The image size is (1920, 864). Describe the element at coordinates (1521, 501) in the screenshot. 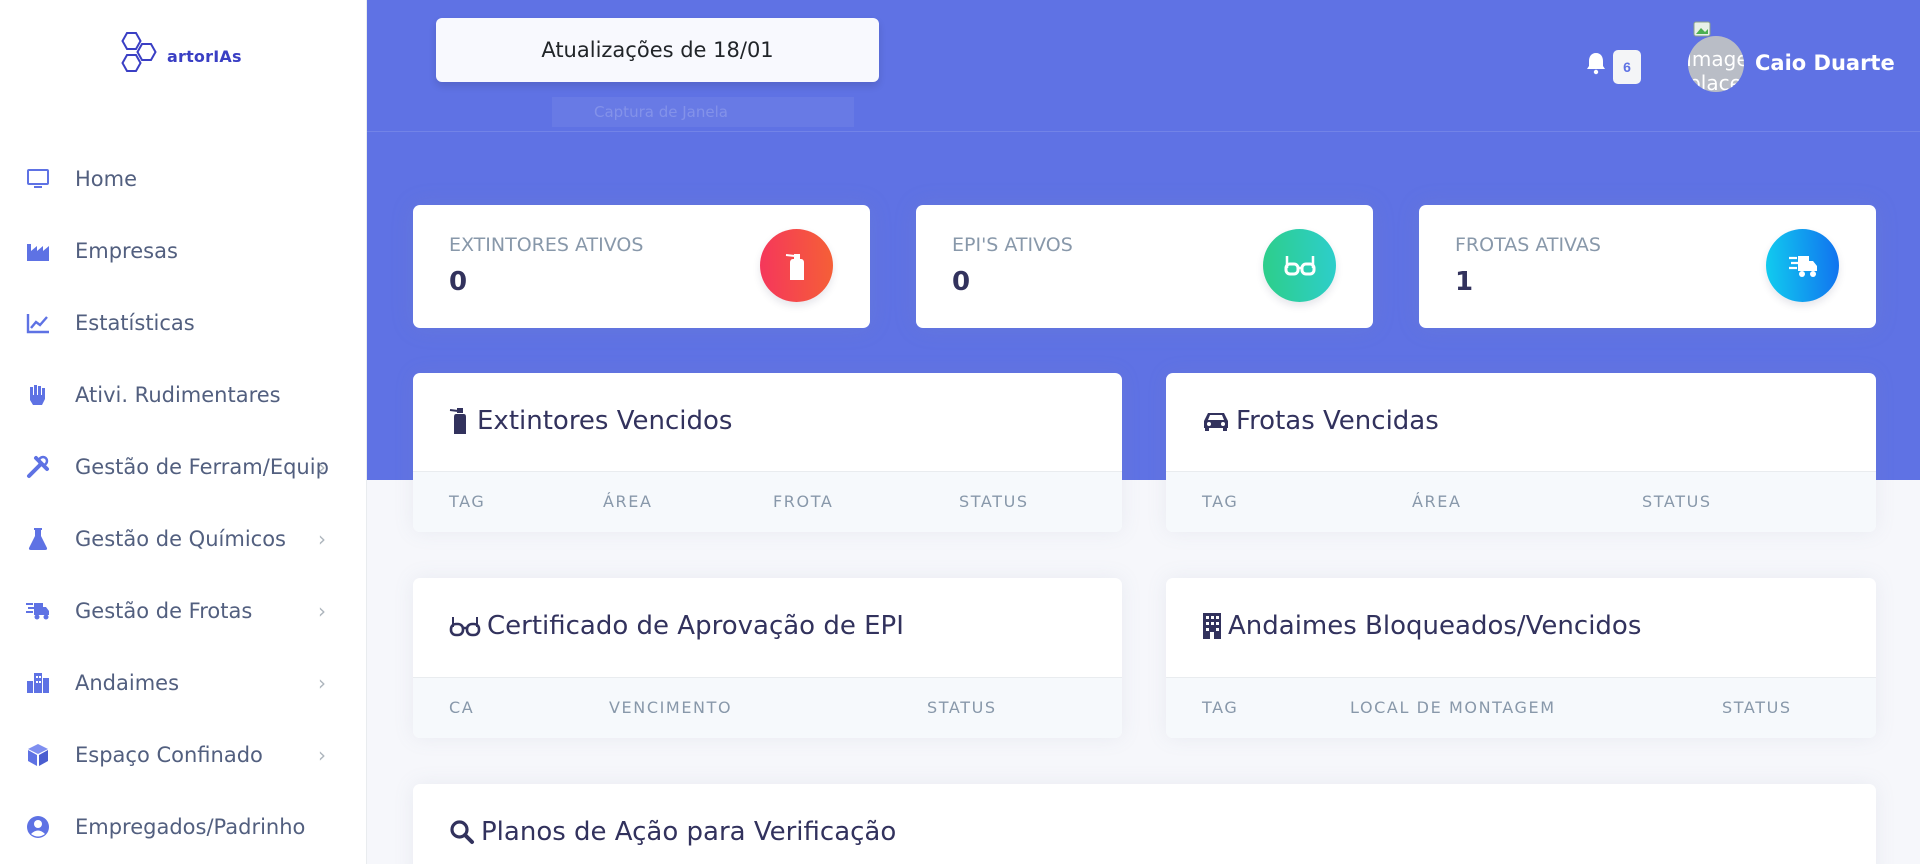

I see `table-header: TAG ÁREA STATUS` at that location.